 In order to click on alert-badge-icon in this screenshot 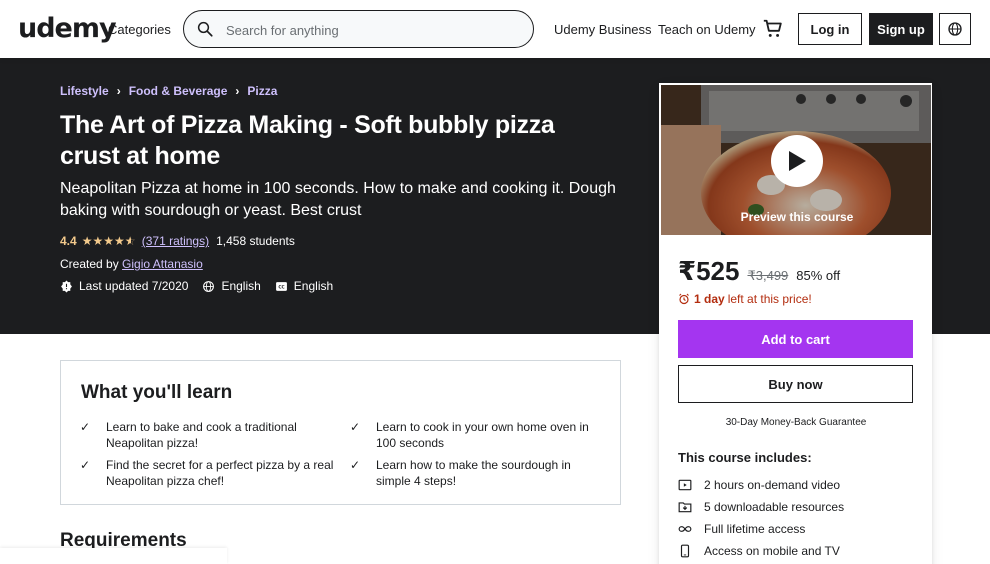, I will do `click(66, 286)`.